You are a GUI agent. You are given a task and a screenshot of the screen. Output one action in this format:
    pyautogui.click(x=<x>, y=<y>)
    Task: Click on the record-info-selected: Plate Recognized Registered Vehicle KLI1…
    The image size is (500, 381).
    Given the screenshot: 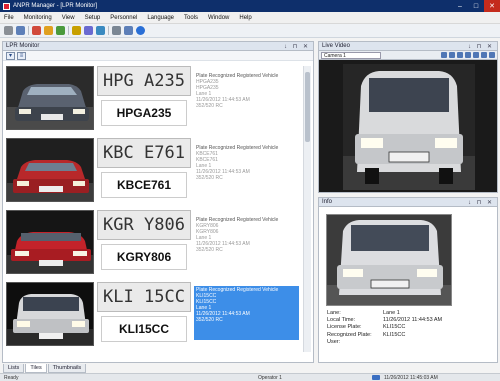 What is the action you would take?
    pyautogui.click(x=246, y=313)
    